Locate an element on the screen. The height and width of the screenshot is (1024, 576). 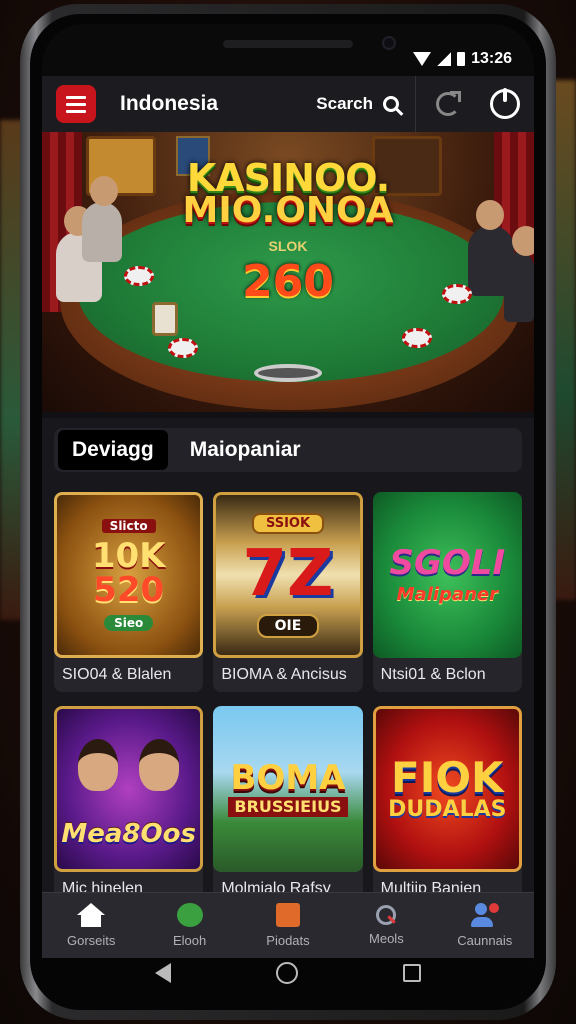
game-card: SSIOK 7Z OIE BIOMA & Ancisus is located at coordinates (288, 592).